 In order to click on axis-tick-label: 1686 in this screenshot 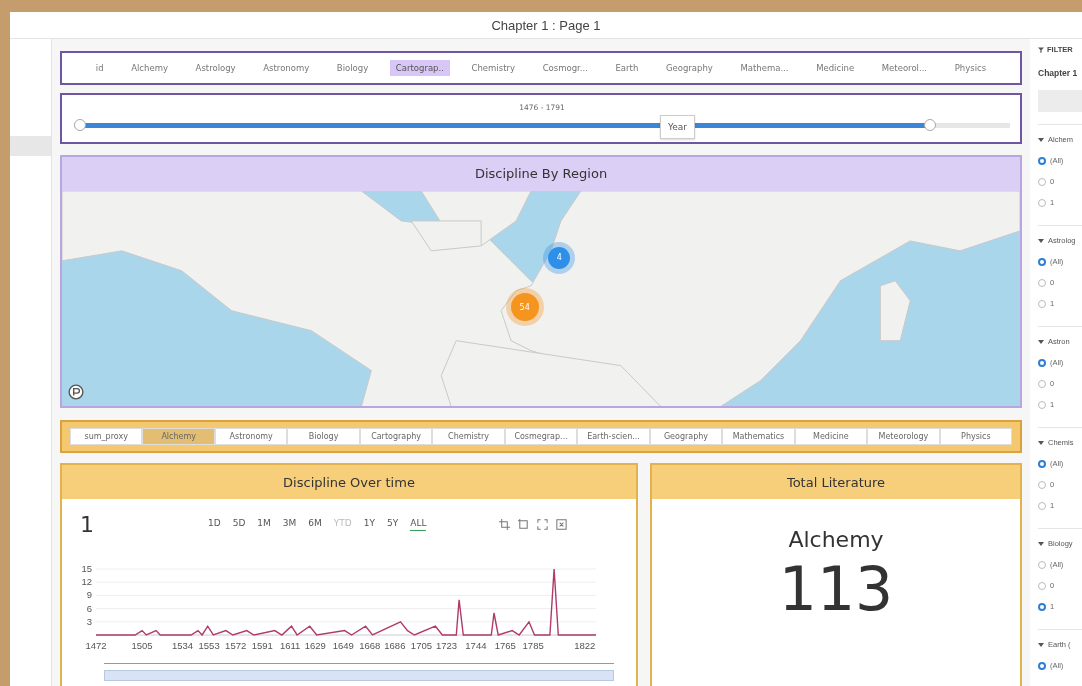, I will do `click(395, 645)`.